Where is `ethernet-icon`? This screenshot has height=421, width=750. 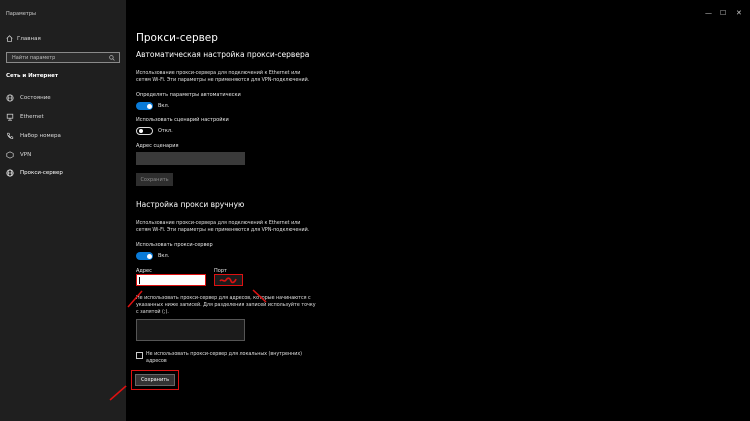 ethernet-icon is located at coordinates (10, 117).